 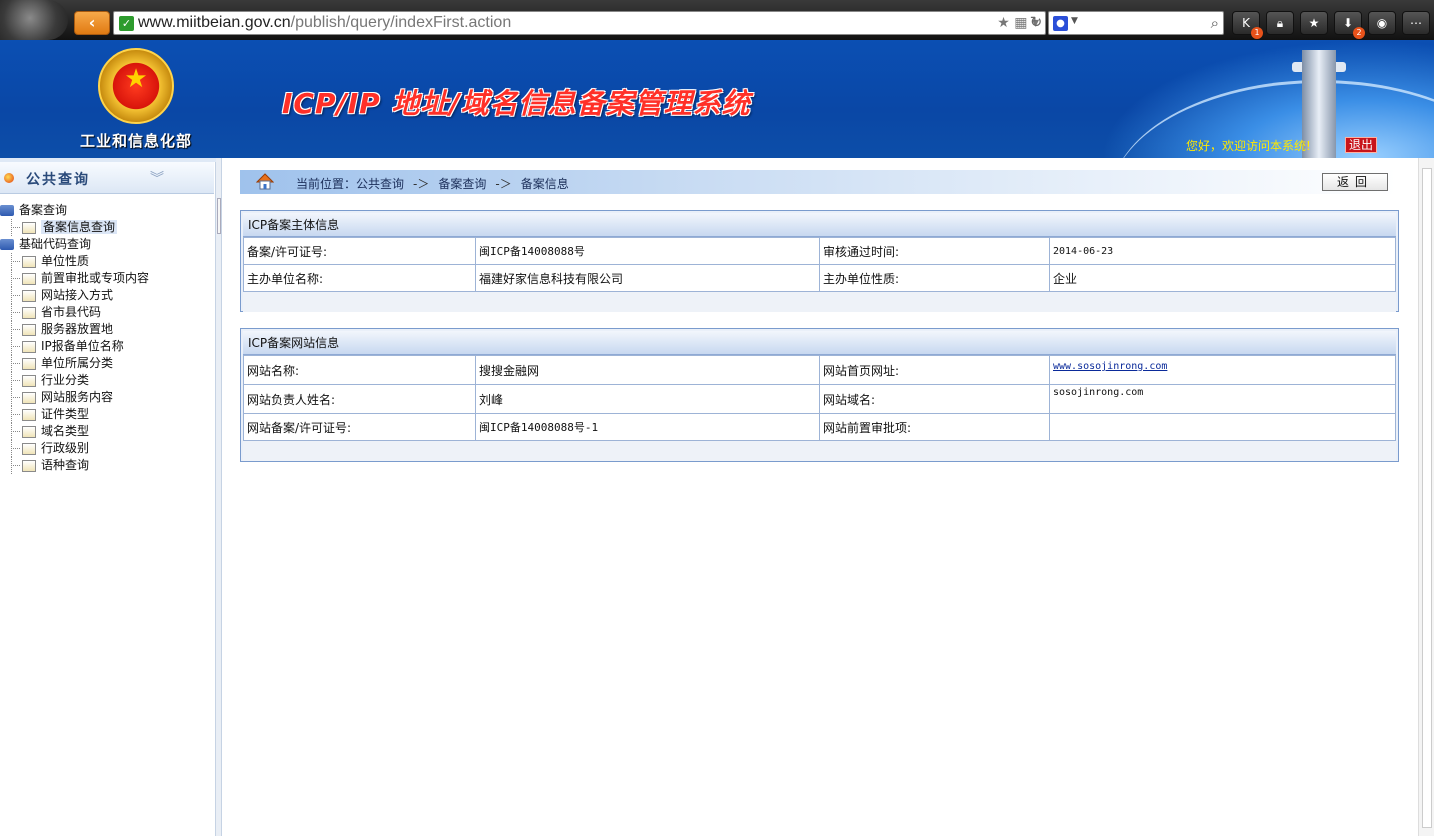 What do you see at coordinates (1136, 23) in the screenshot?
I see `search-input: ● ▼ ⌕` at bounding box center [1136, 23].